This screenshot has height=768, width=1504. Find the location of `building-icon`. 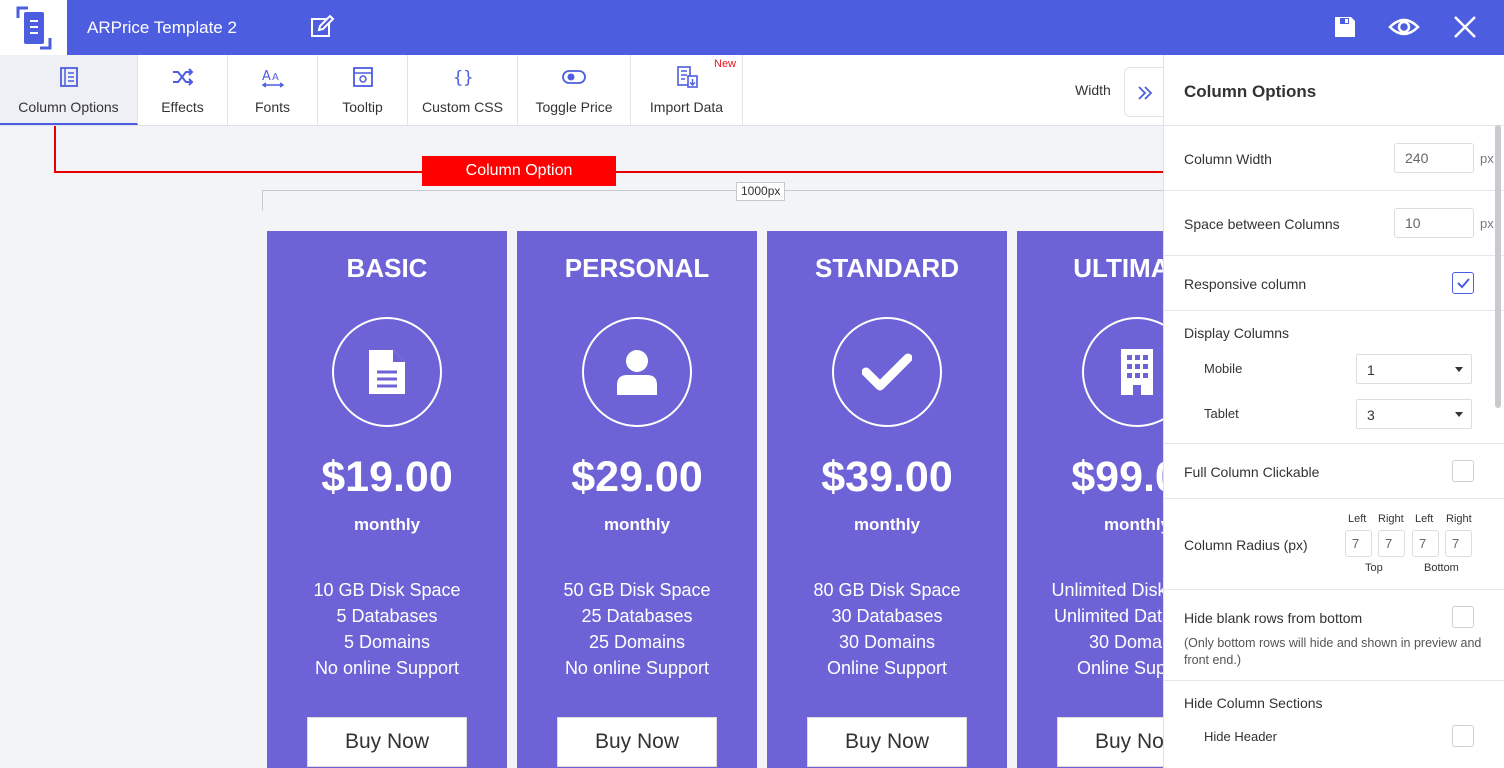

building-icon is located at coordinates (1137, 372).